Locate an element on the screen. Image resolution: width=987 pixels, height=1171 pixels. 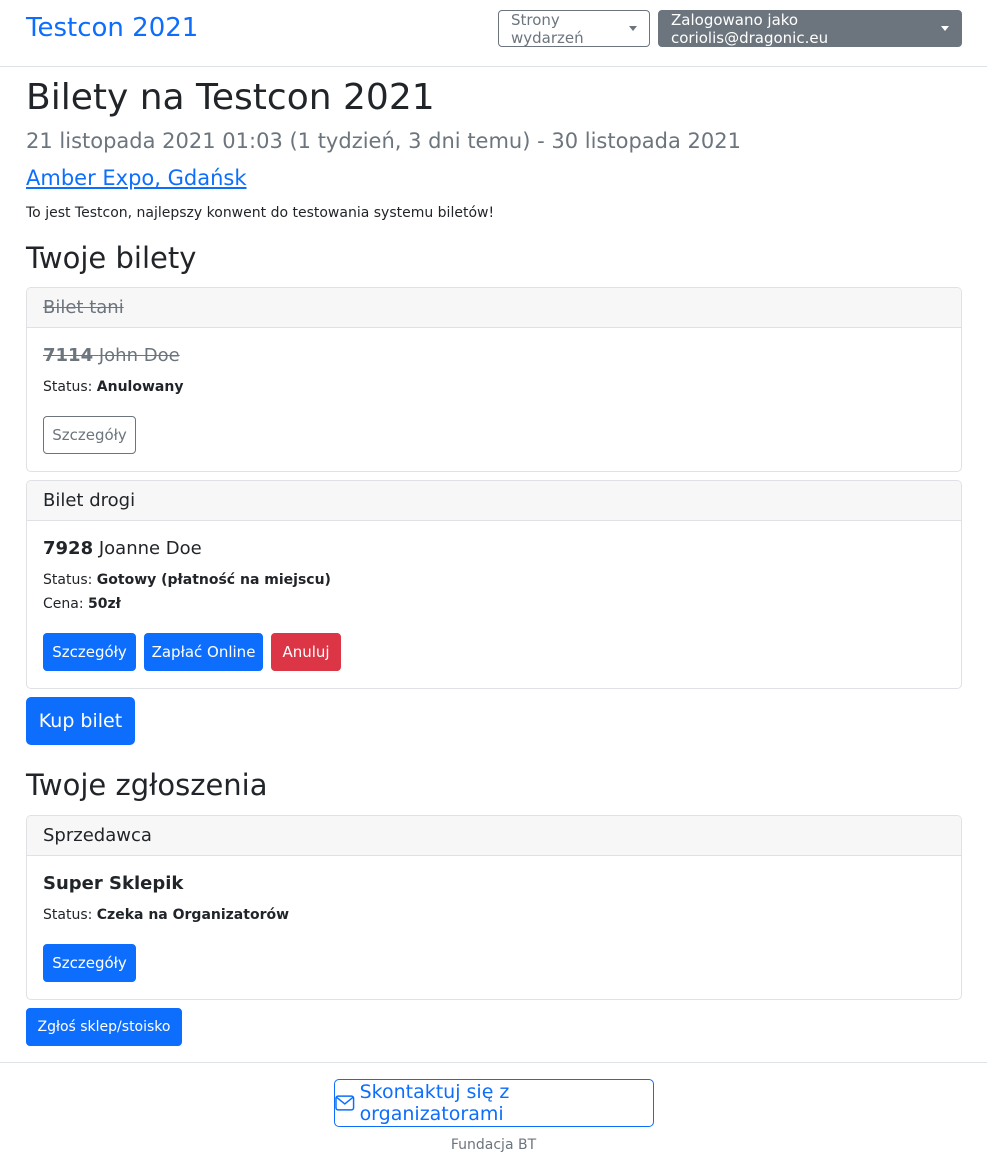
envelope-icon is located at coordinates (345, 1103).